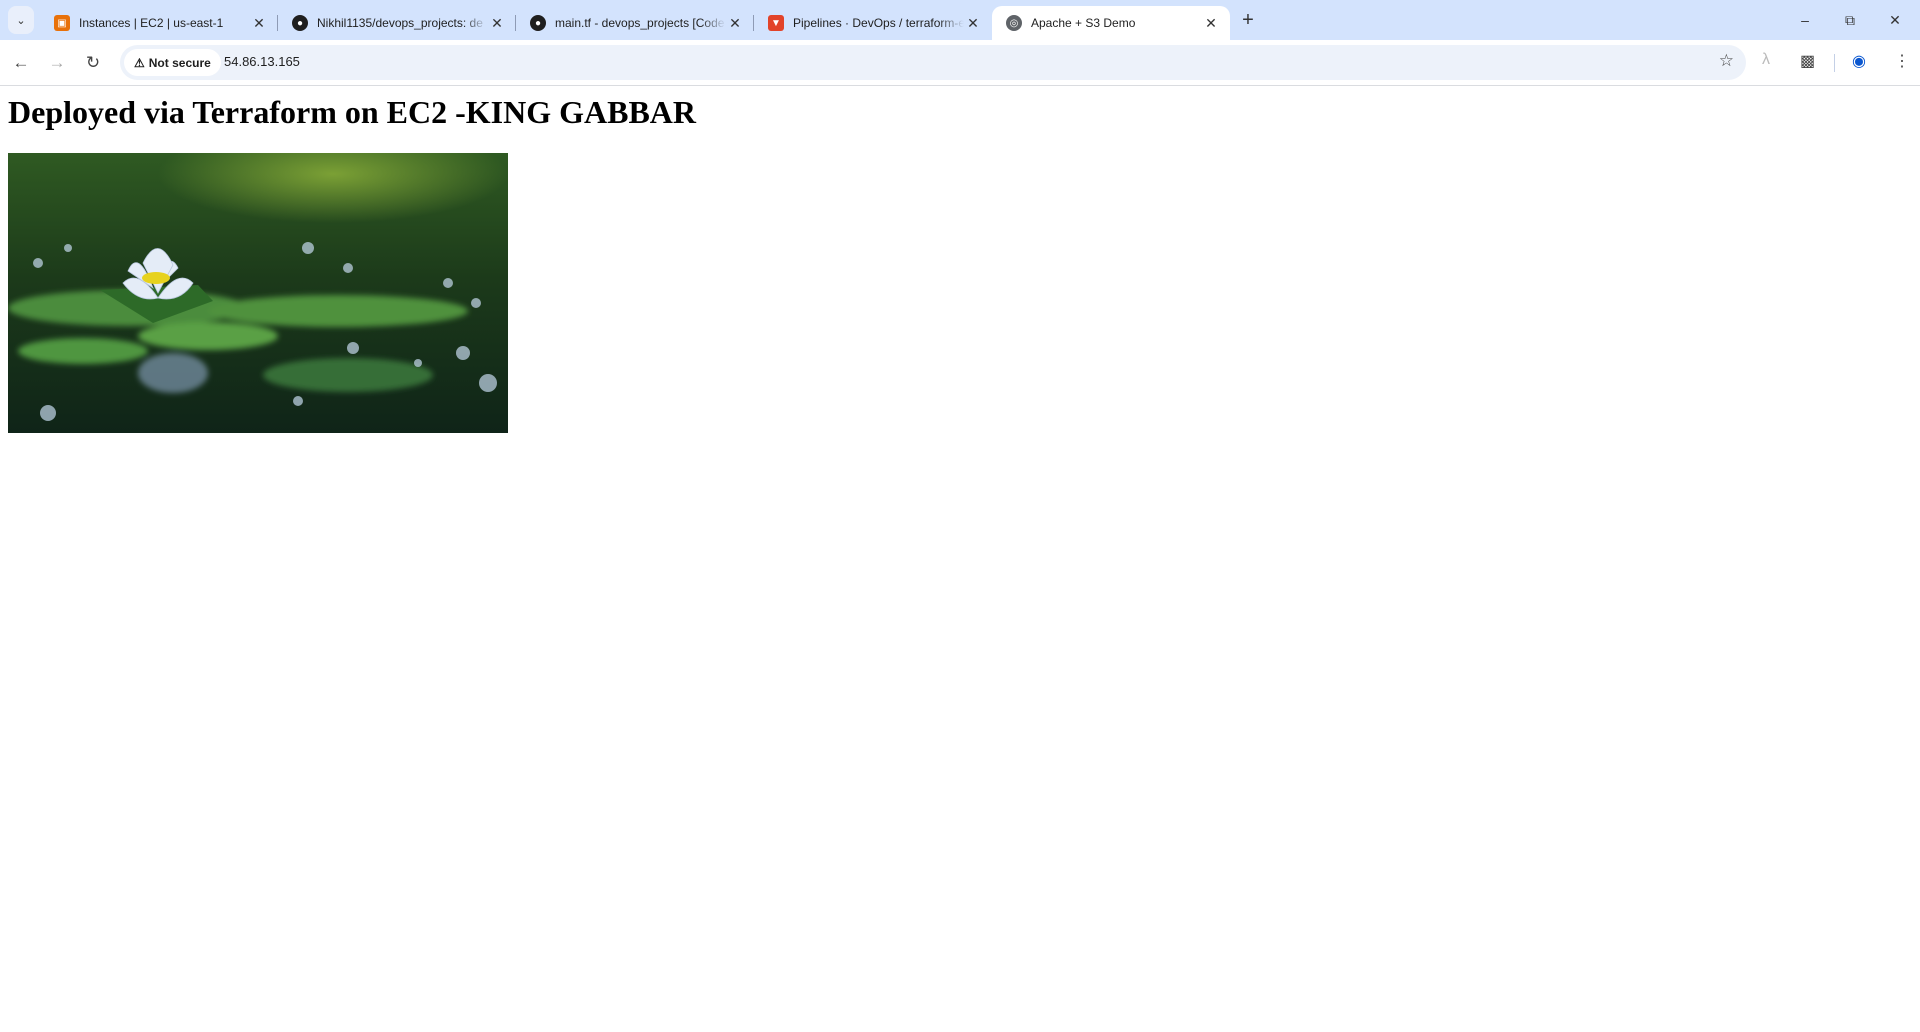 Image resolution: width=1920 pixels, height=1032 pixels. I want to click on tab-title: Nikhil1135/devops_projects: de, so click(400, 23).